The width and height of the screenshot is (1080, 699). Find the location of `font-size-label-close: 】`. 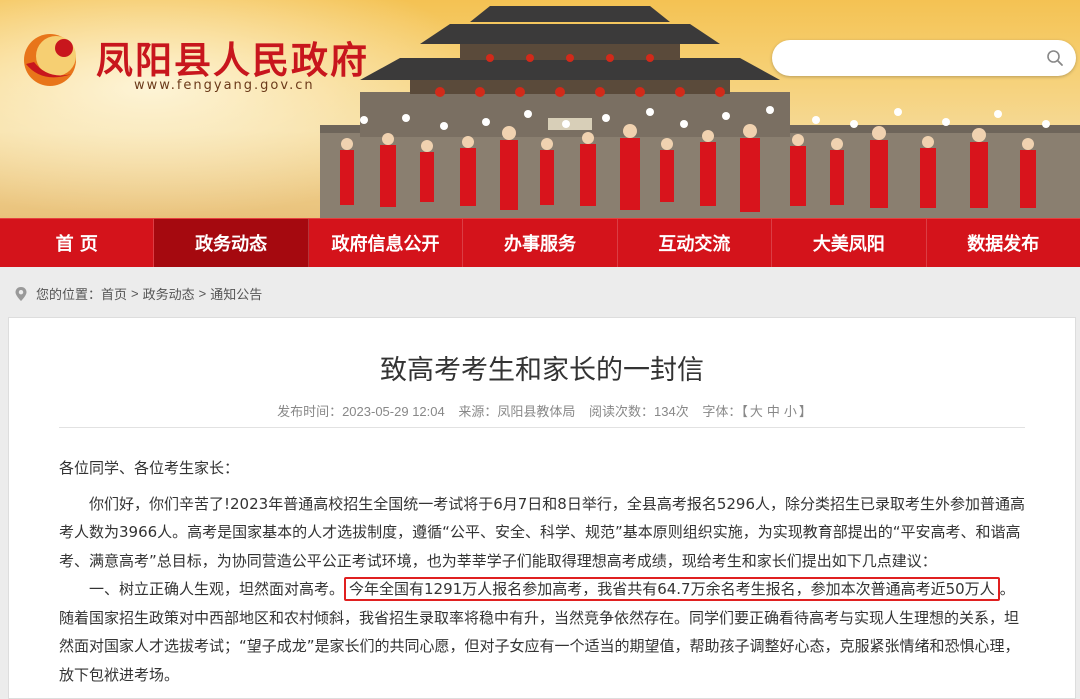

font-size-label-close: 】 is located at coordinates (805, 411).